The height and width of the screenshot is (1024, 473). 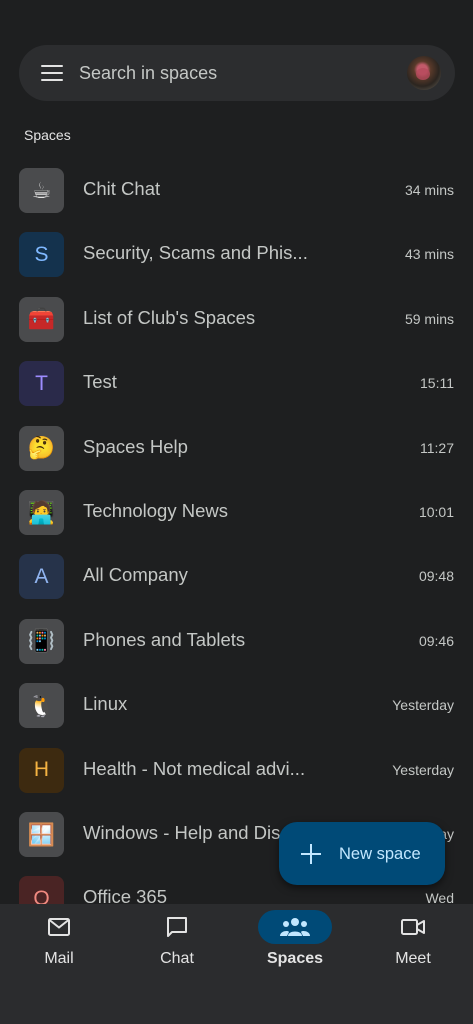 I want to click on coffee-icon: ☕, so click(x=41, y=190).